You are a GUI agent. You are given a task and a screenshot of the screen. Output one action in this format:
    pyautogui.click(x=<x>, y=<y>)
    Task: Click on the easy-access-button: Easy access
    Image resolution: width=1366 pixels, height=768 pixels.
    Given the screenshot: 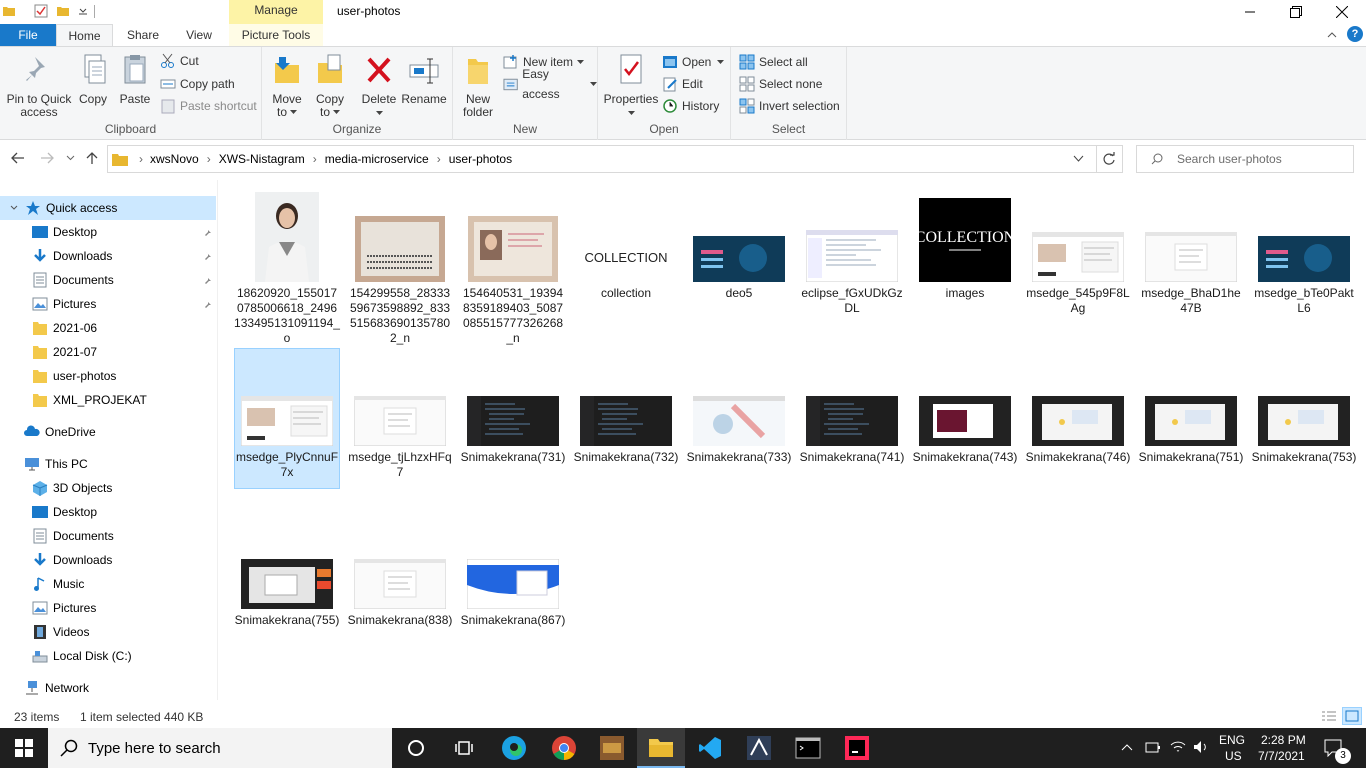 What is the action you would take?
    pyautogui.click(x=550, y=84)
    